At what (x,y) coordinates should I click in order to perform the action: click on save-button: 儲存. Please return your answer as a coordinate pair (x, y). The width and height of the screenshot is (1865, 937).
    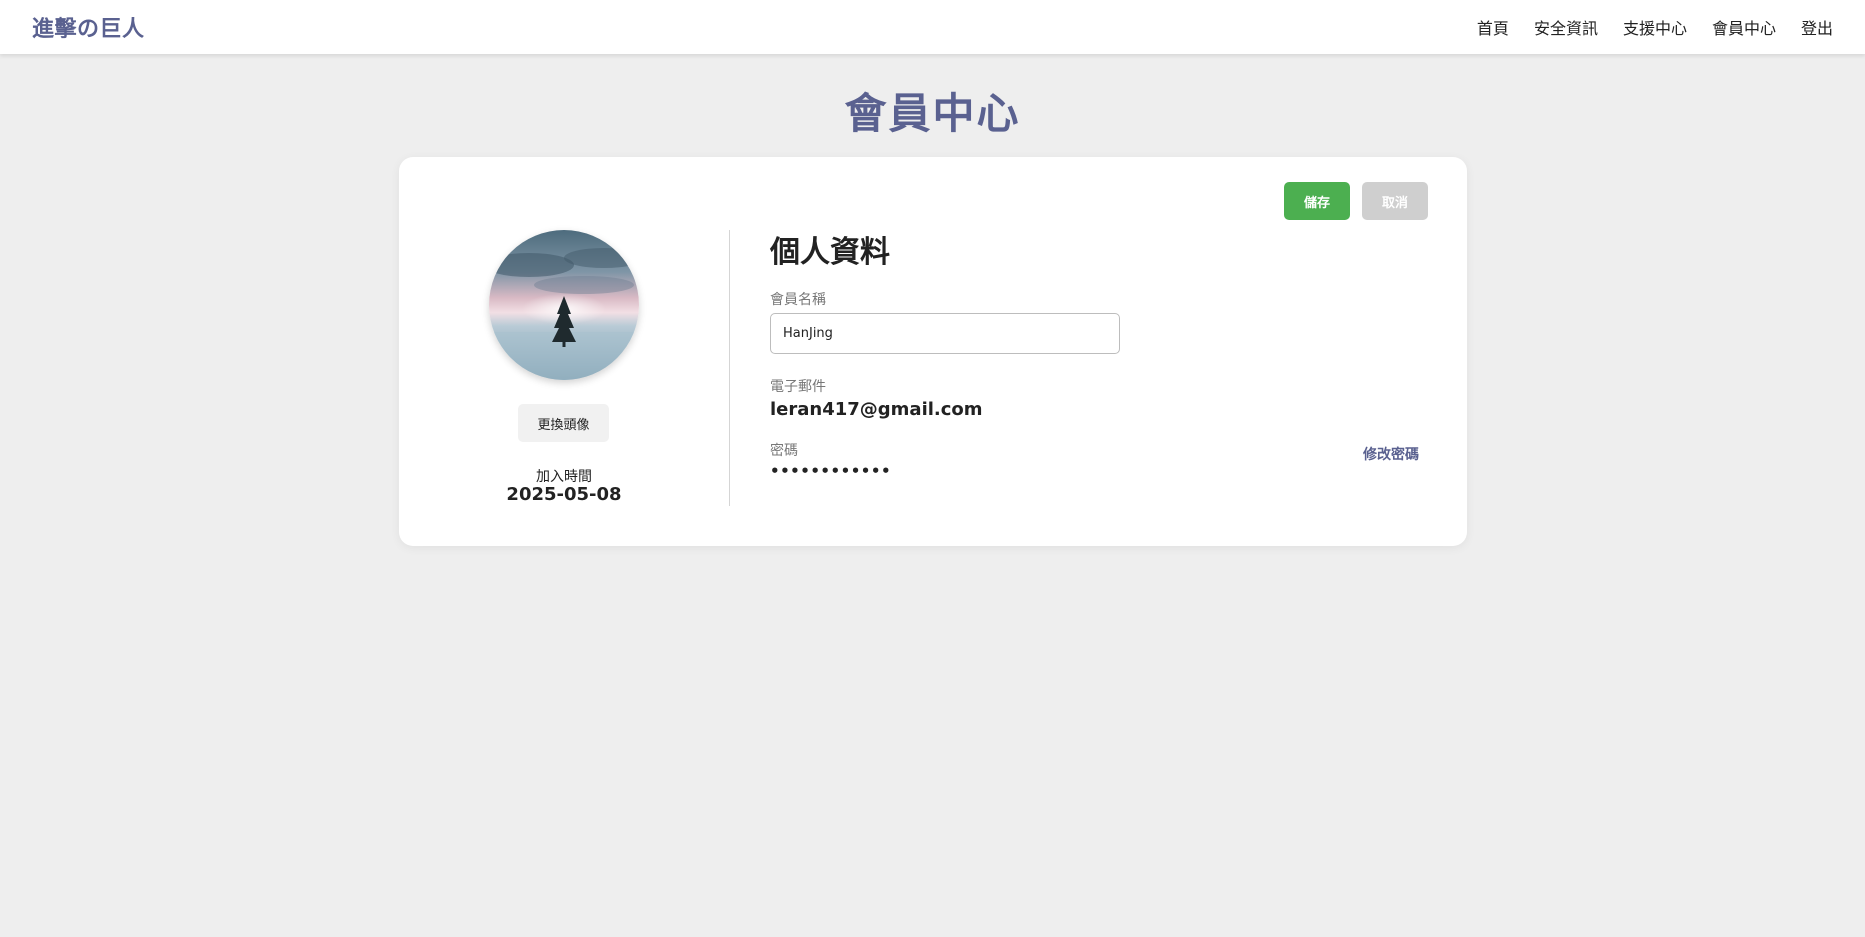
    Looking at the image, I should click on (1317, 201).